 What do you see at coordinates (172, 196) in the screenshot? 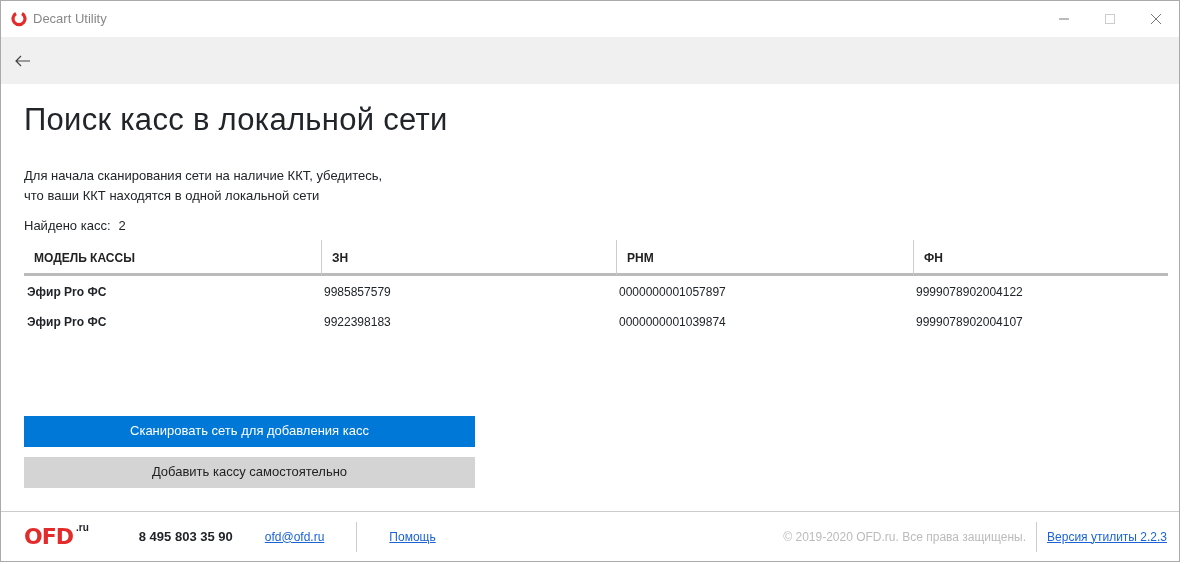
I see `description-text: что ваши ККТ находятся в одной локальной сети` at bounding box center [172, 196].